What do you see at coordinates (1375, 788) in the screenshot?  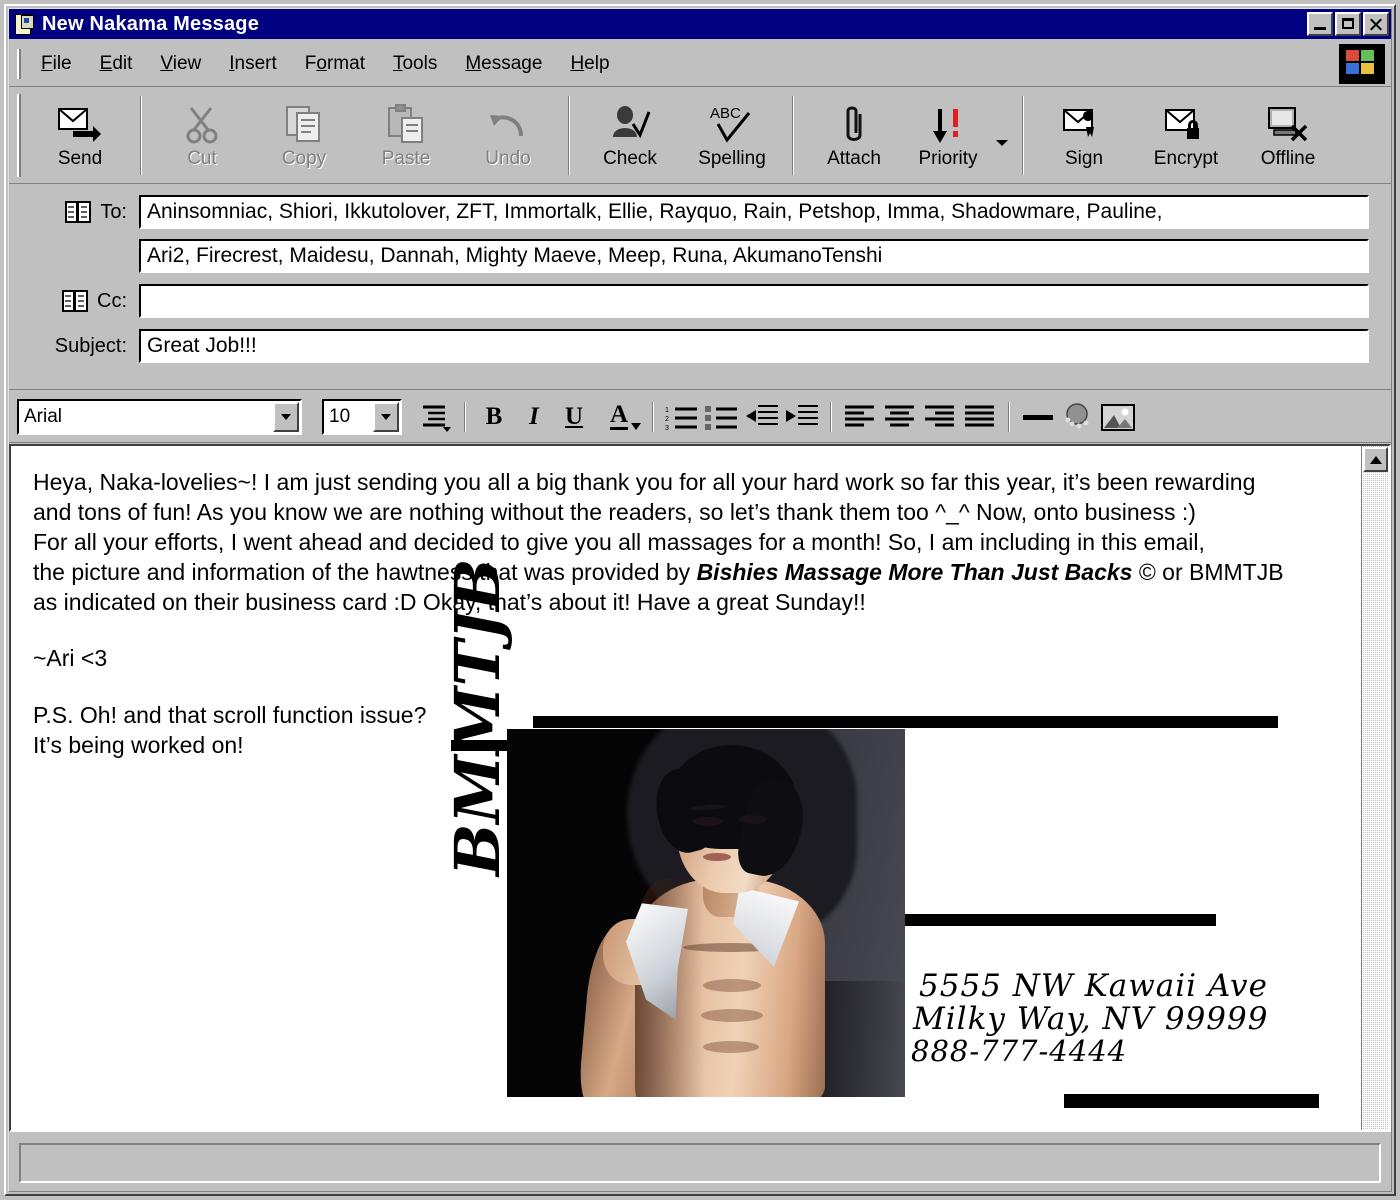 I see `body-vertical-scrollbar` at bounding box center [1375, 788].